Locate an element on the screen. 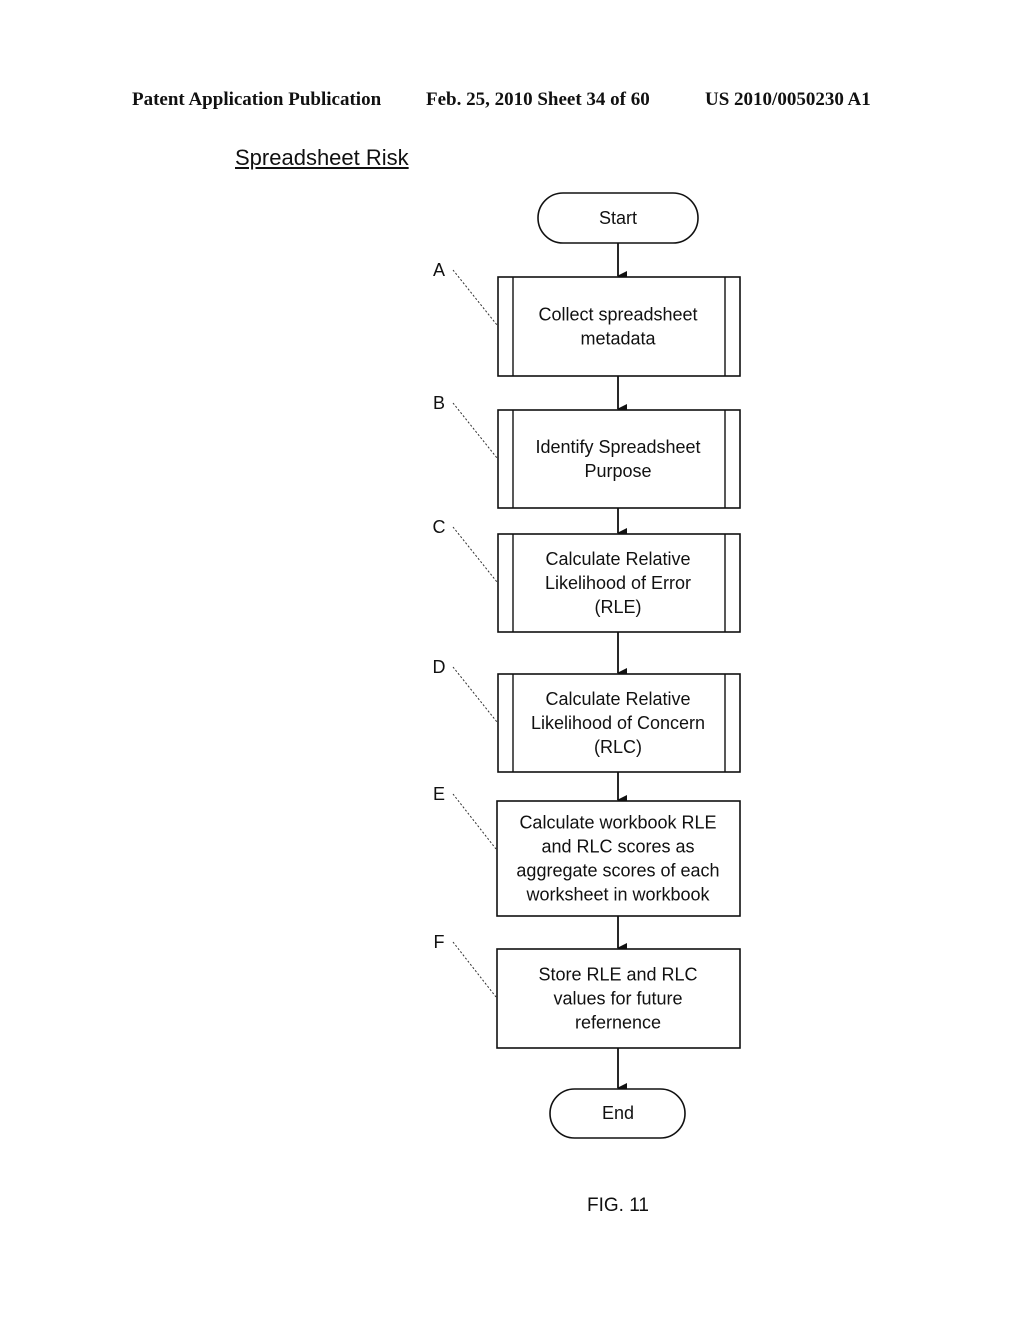  start-terminal: Start is located at coordinates (618, 218).